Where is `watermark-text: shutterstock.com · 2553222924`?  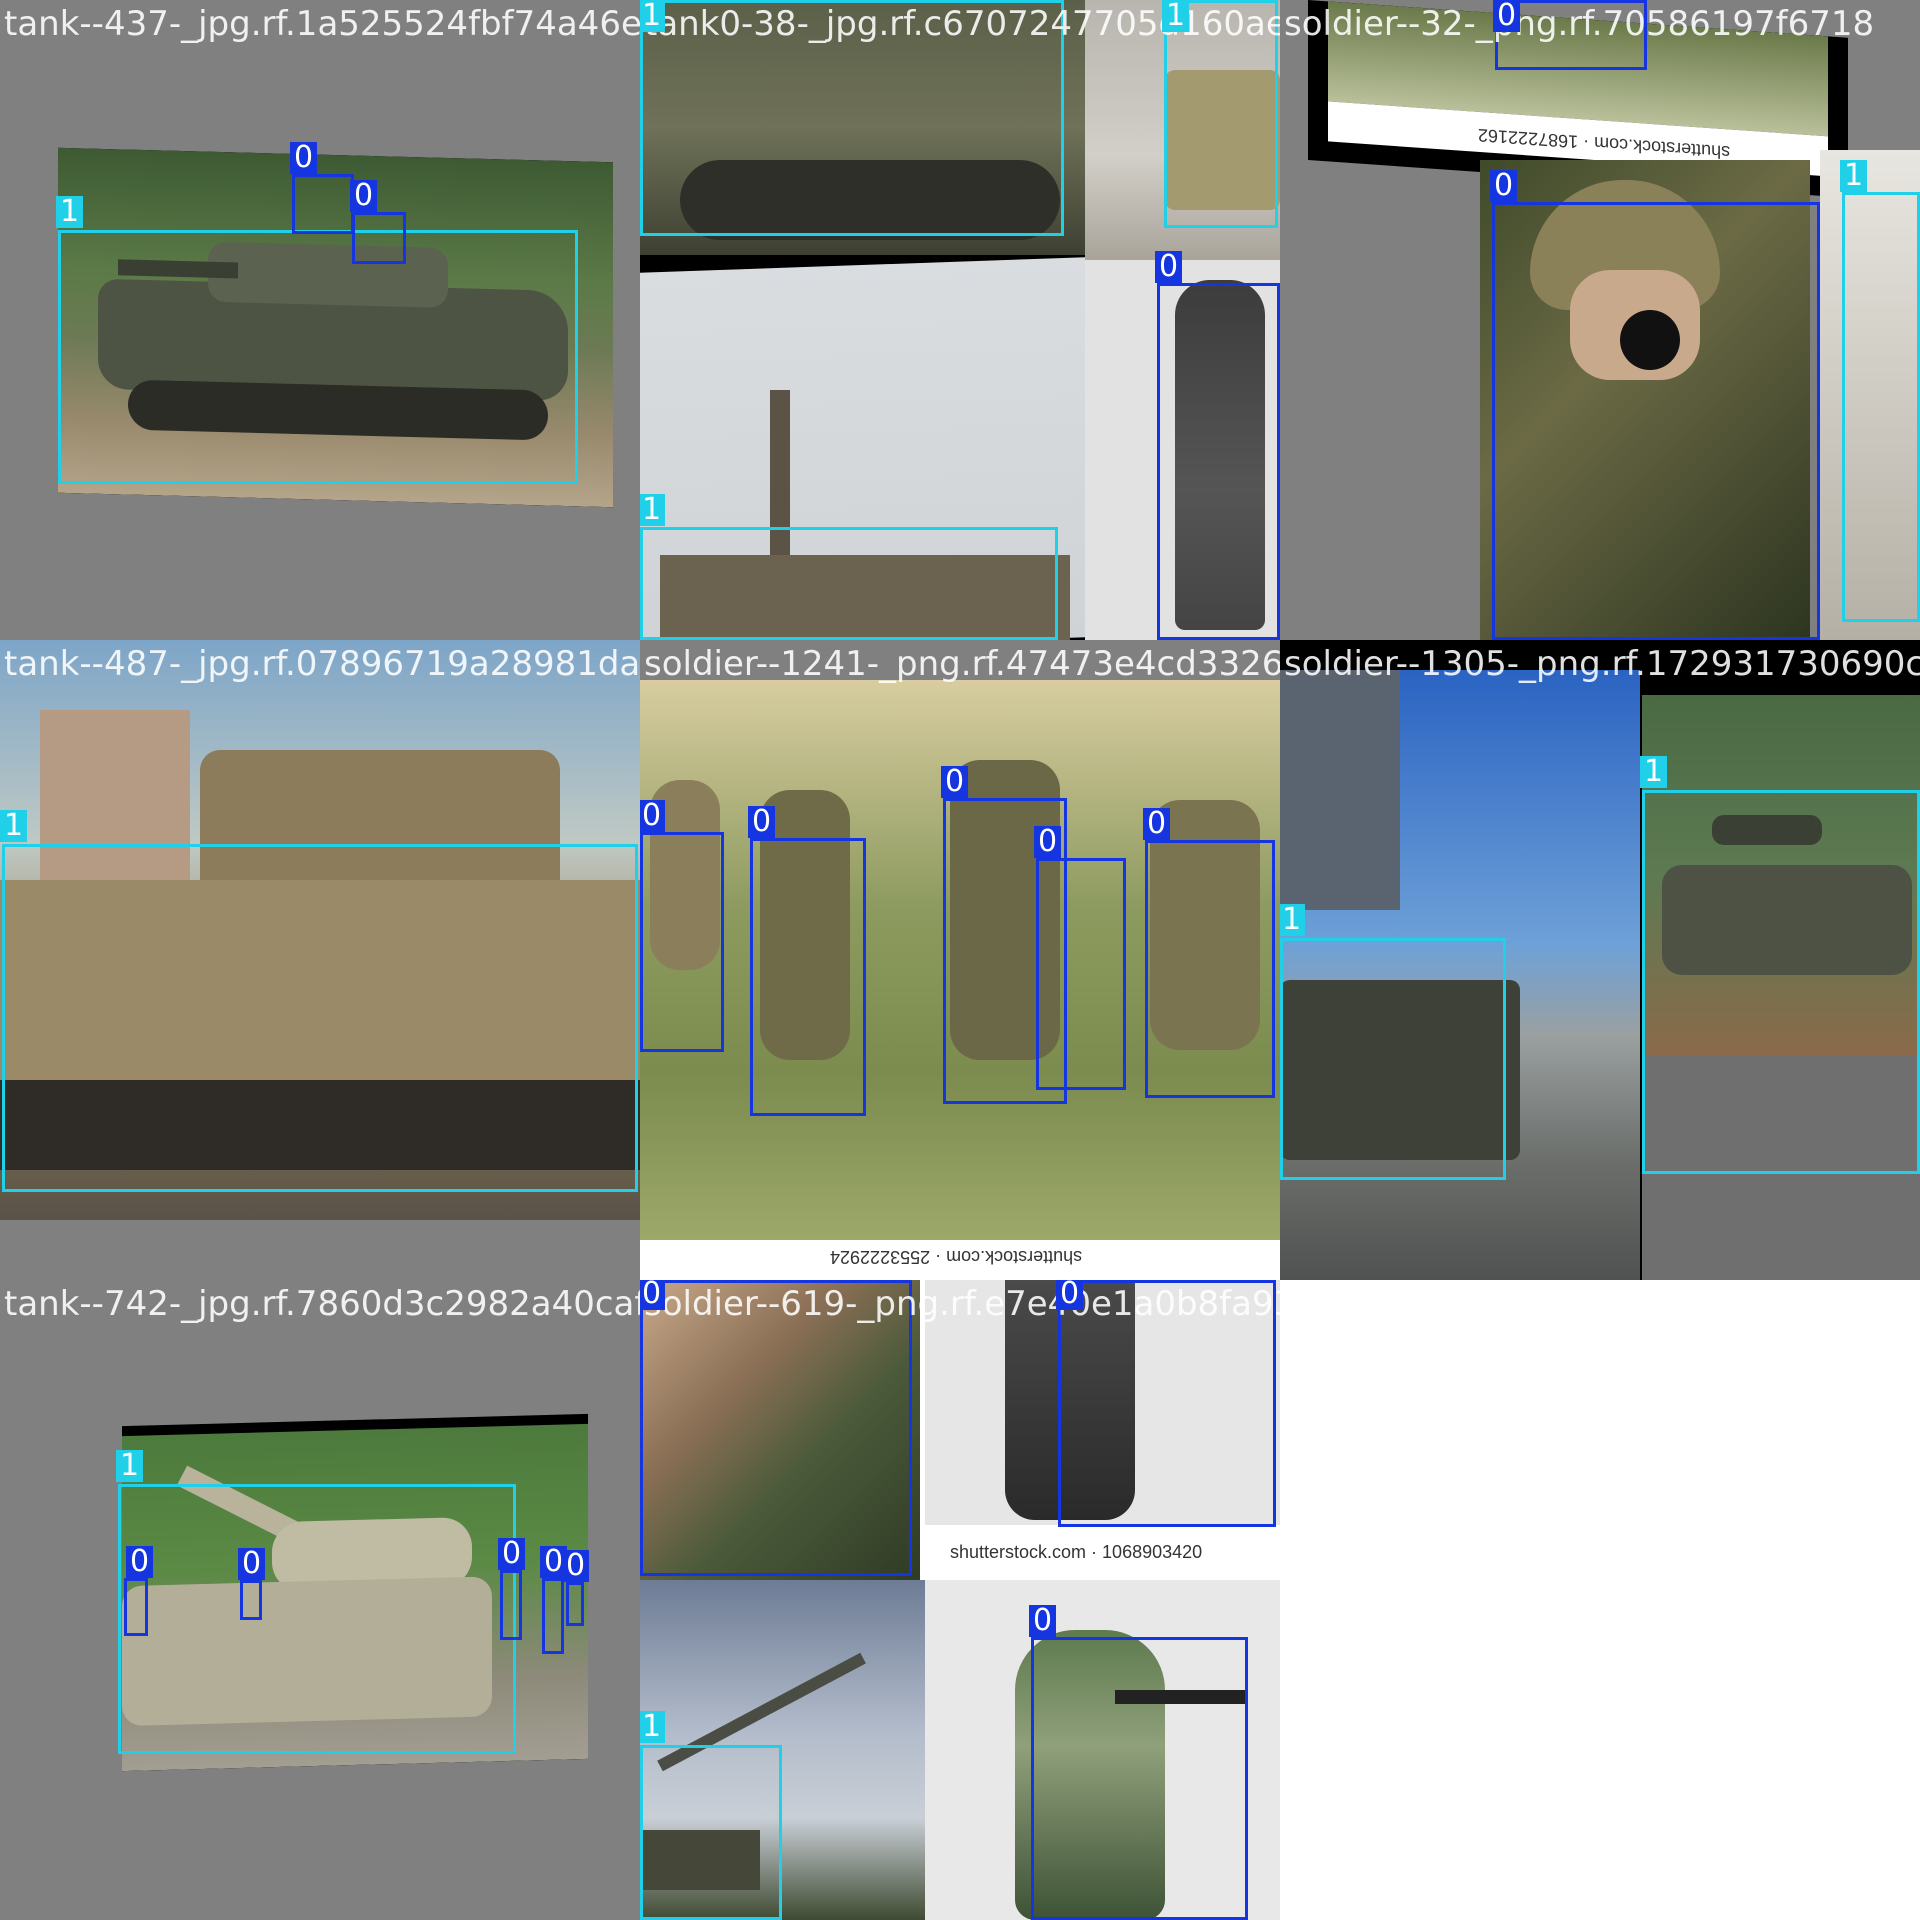 watermark-text: shutterstock.com · 2553222924 is located at coordinates (956, 1257).